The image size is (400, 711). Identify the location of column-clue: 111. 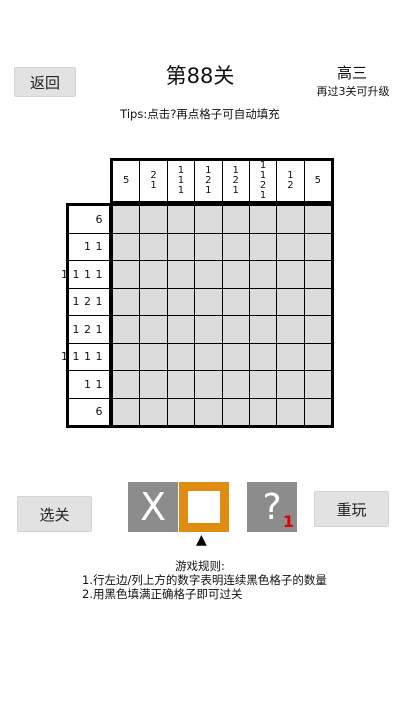
(182, 181).